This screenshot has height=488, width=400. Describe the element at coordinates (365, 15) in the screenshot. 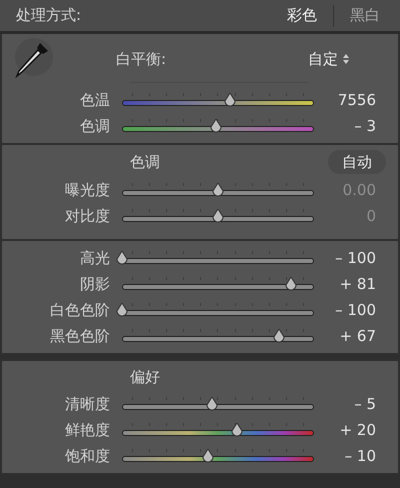

I see `mode-option: 黑白` at that location.